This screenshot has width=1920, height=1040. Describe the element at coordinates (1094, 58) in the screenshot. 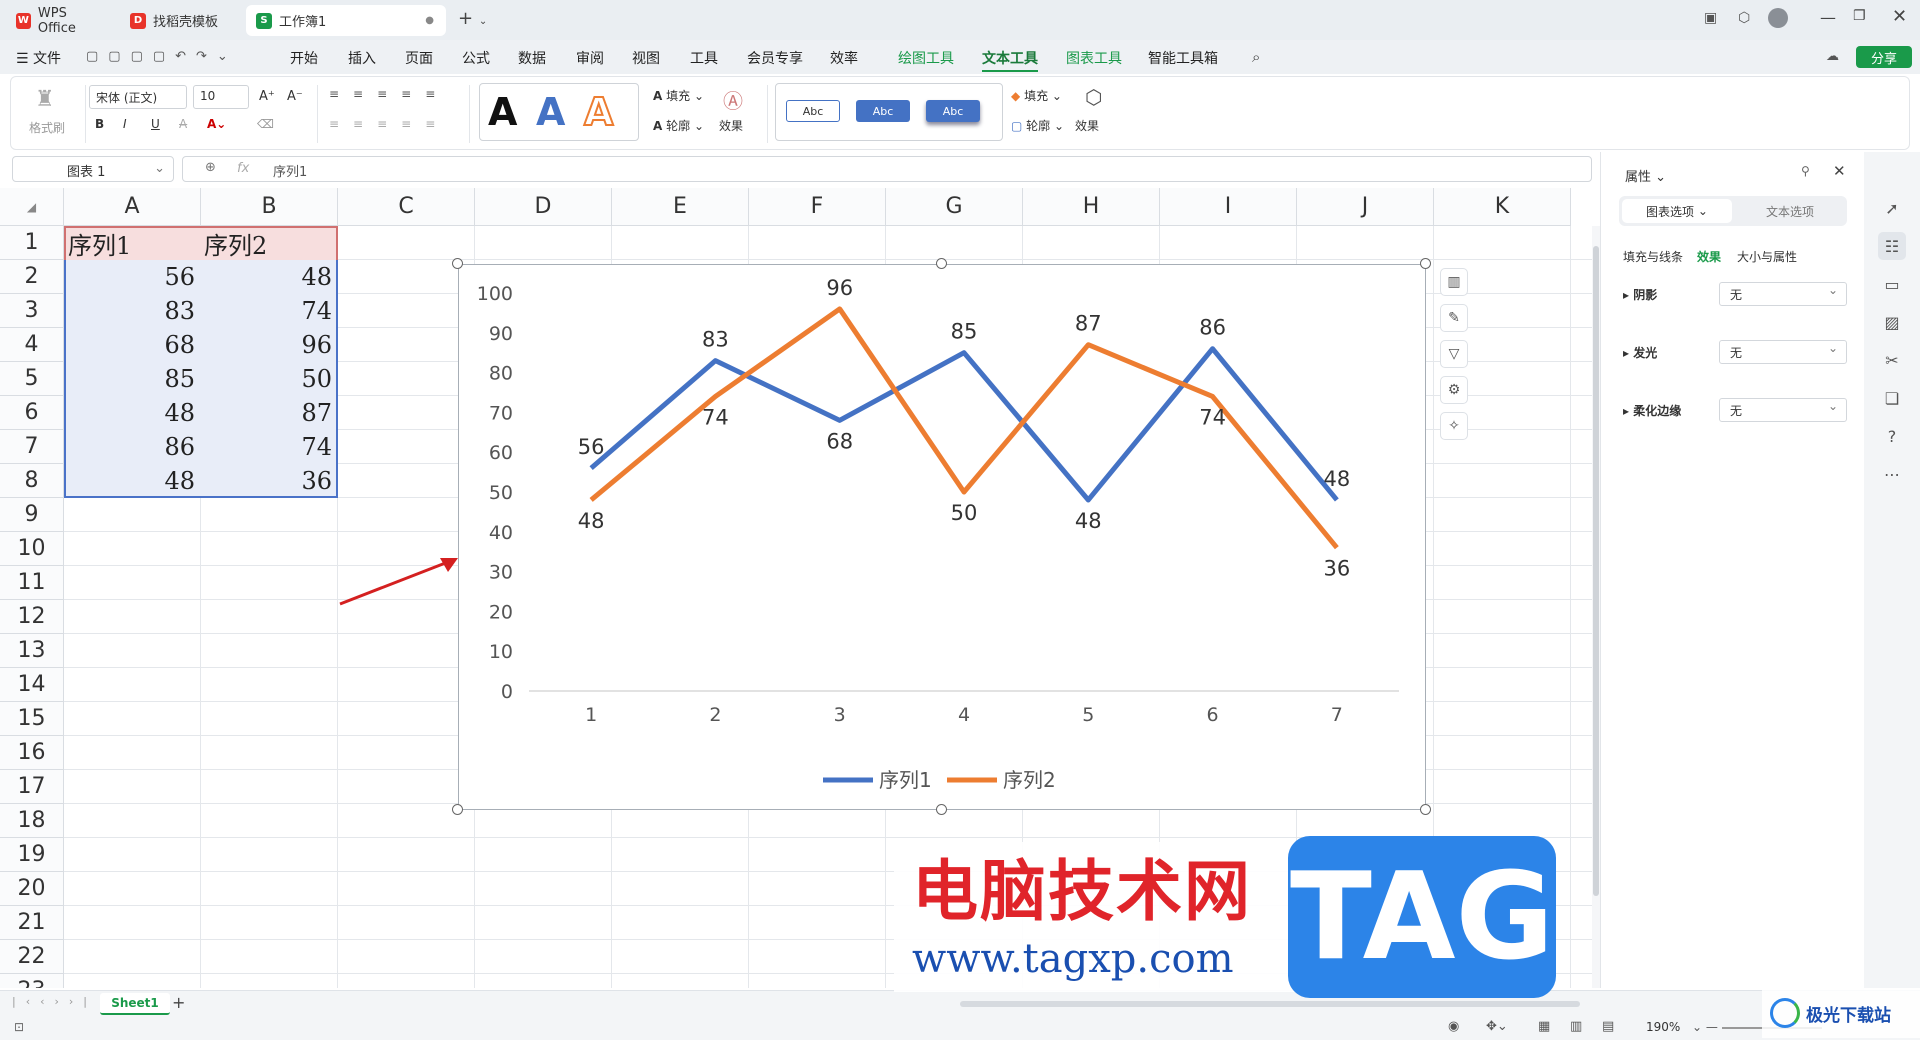

I see `menu-chart-tools: 图表工具` at that location.